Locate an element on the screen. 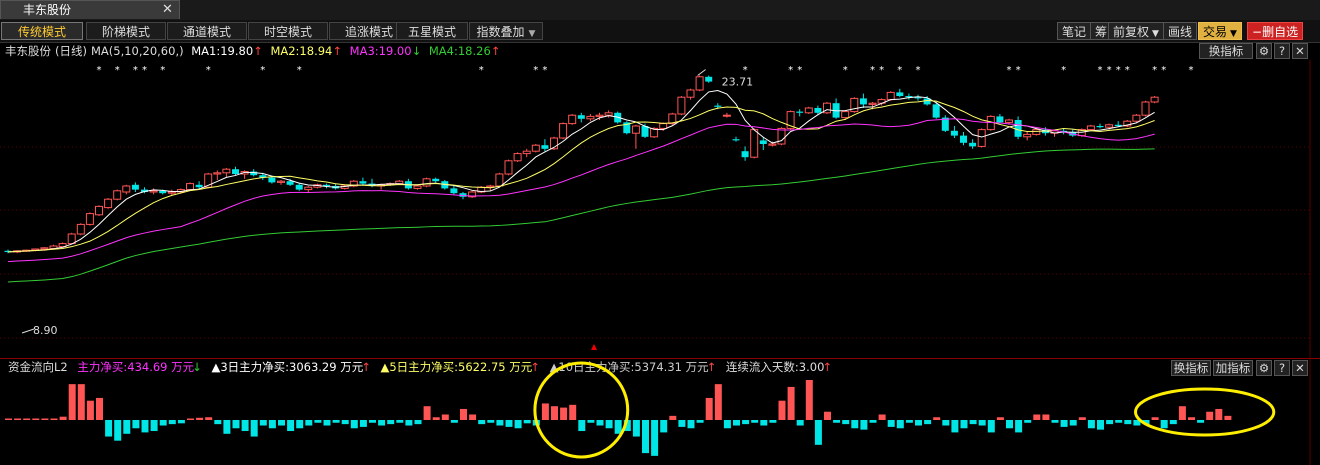 This screenshot has height=465, width=1320. highlight-ellipse is located at coordinates (1205, 412).